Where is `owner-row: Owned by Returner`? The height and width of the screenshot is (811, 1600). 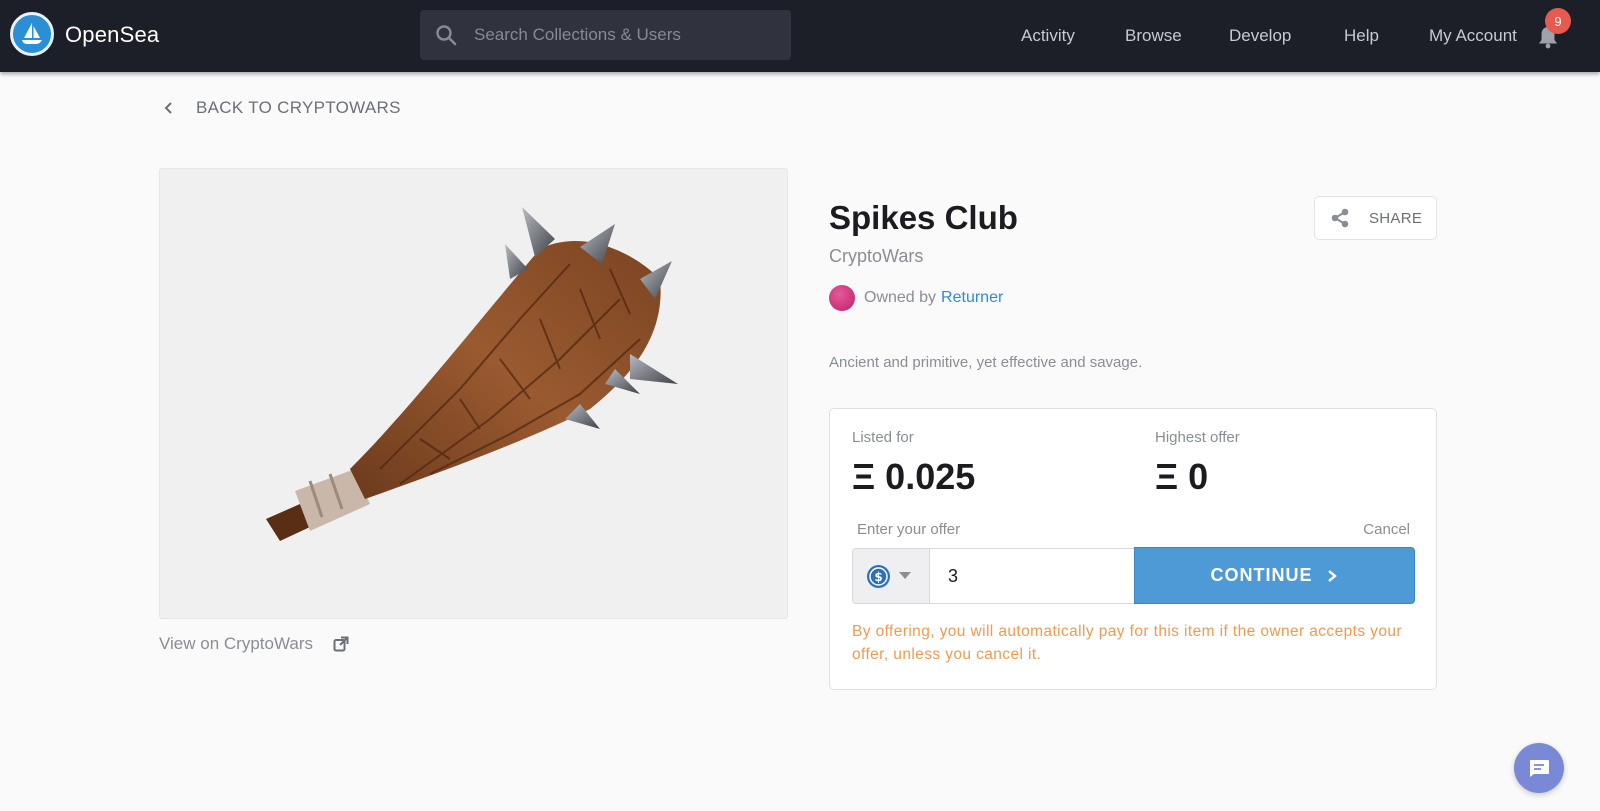 owner-row: Owned by Returner is located at coordinates (916, 298).